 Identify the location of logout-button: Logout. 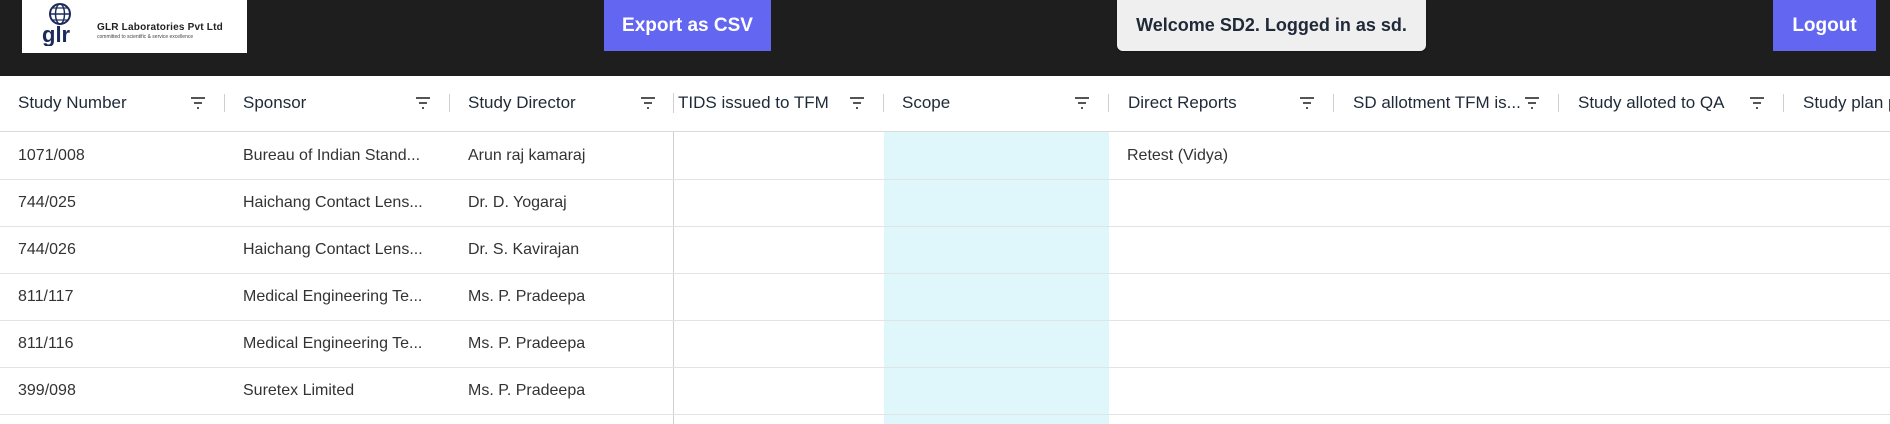
(1824, 25).